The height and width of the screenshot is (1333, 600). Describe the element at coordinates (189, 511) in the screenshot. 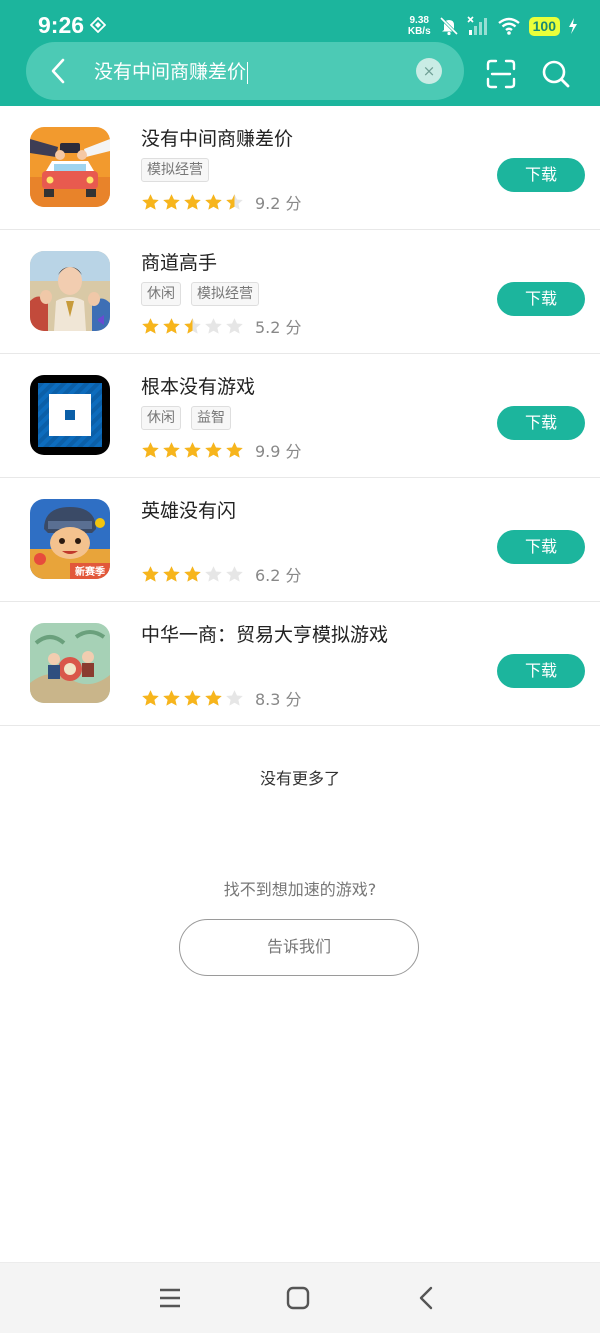

I see `app-name: 英雄没有闪` at that location.